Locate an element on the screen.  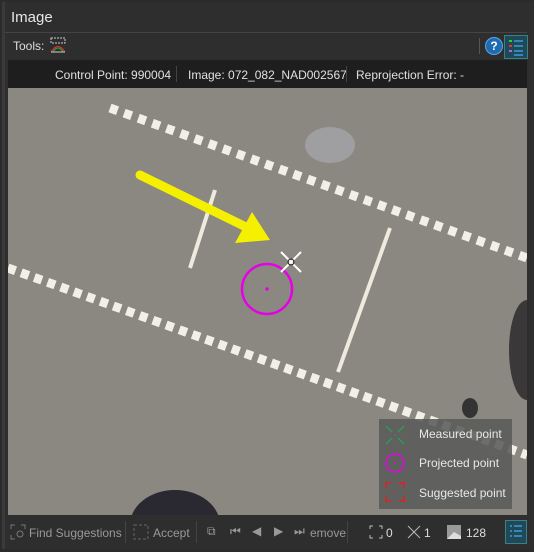
image-name-label: Image: 072_082_NAD002567 is located at coordinates (267, 75).